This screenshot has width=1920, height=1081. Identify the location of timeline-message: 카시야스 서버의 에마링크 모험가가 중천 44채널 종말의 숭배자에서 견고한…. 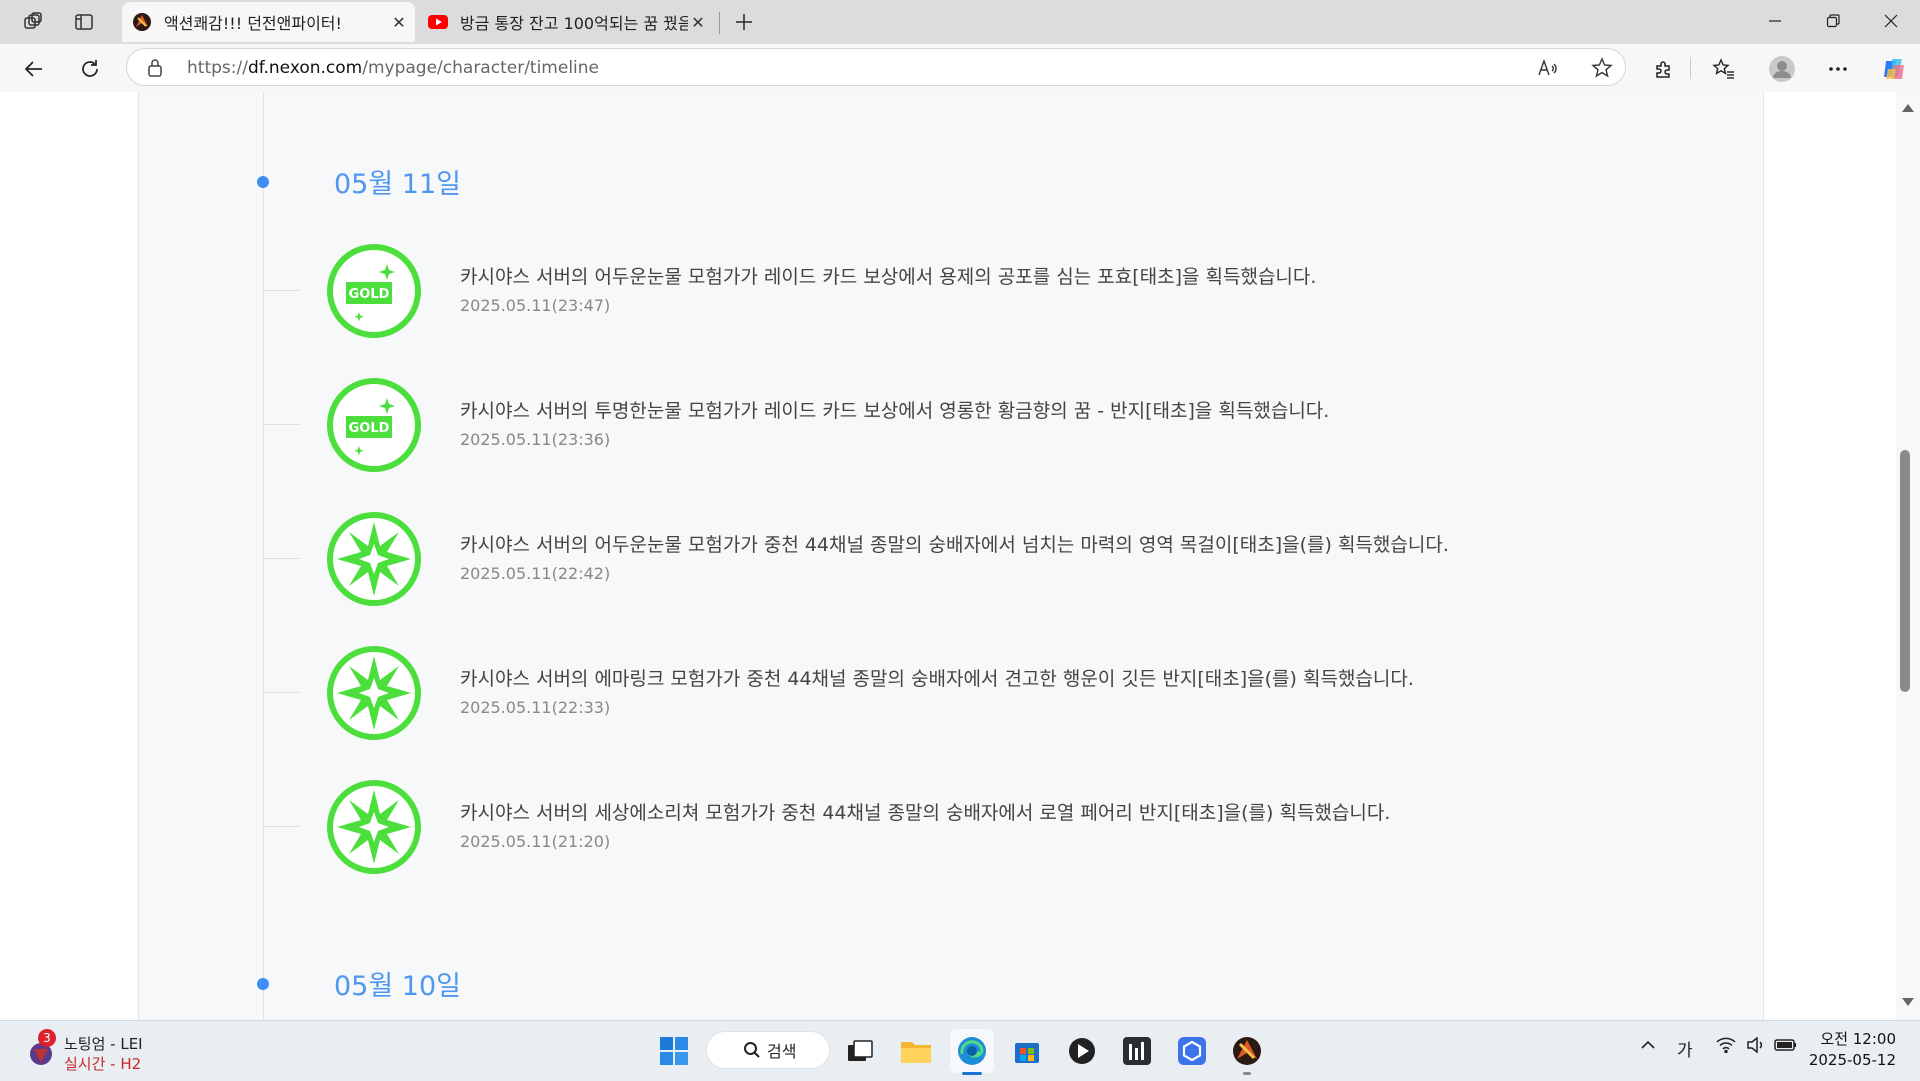
(937, 679).